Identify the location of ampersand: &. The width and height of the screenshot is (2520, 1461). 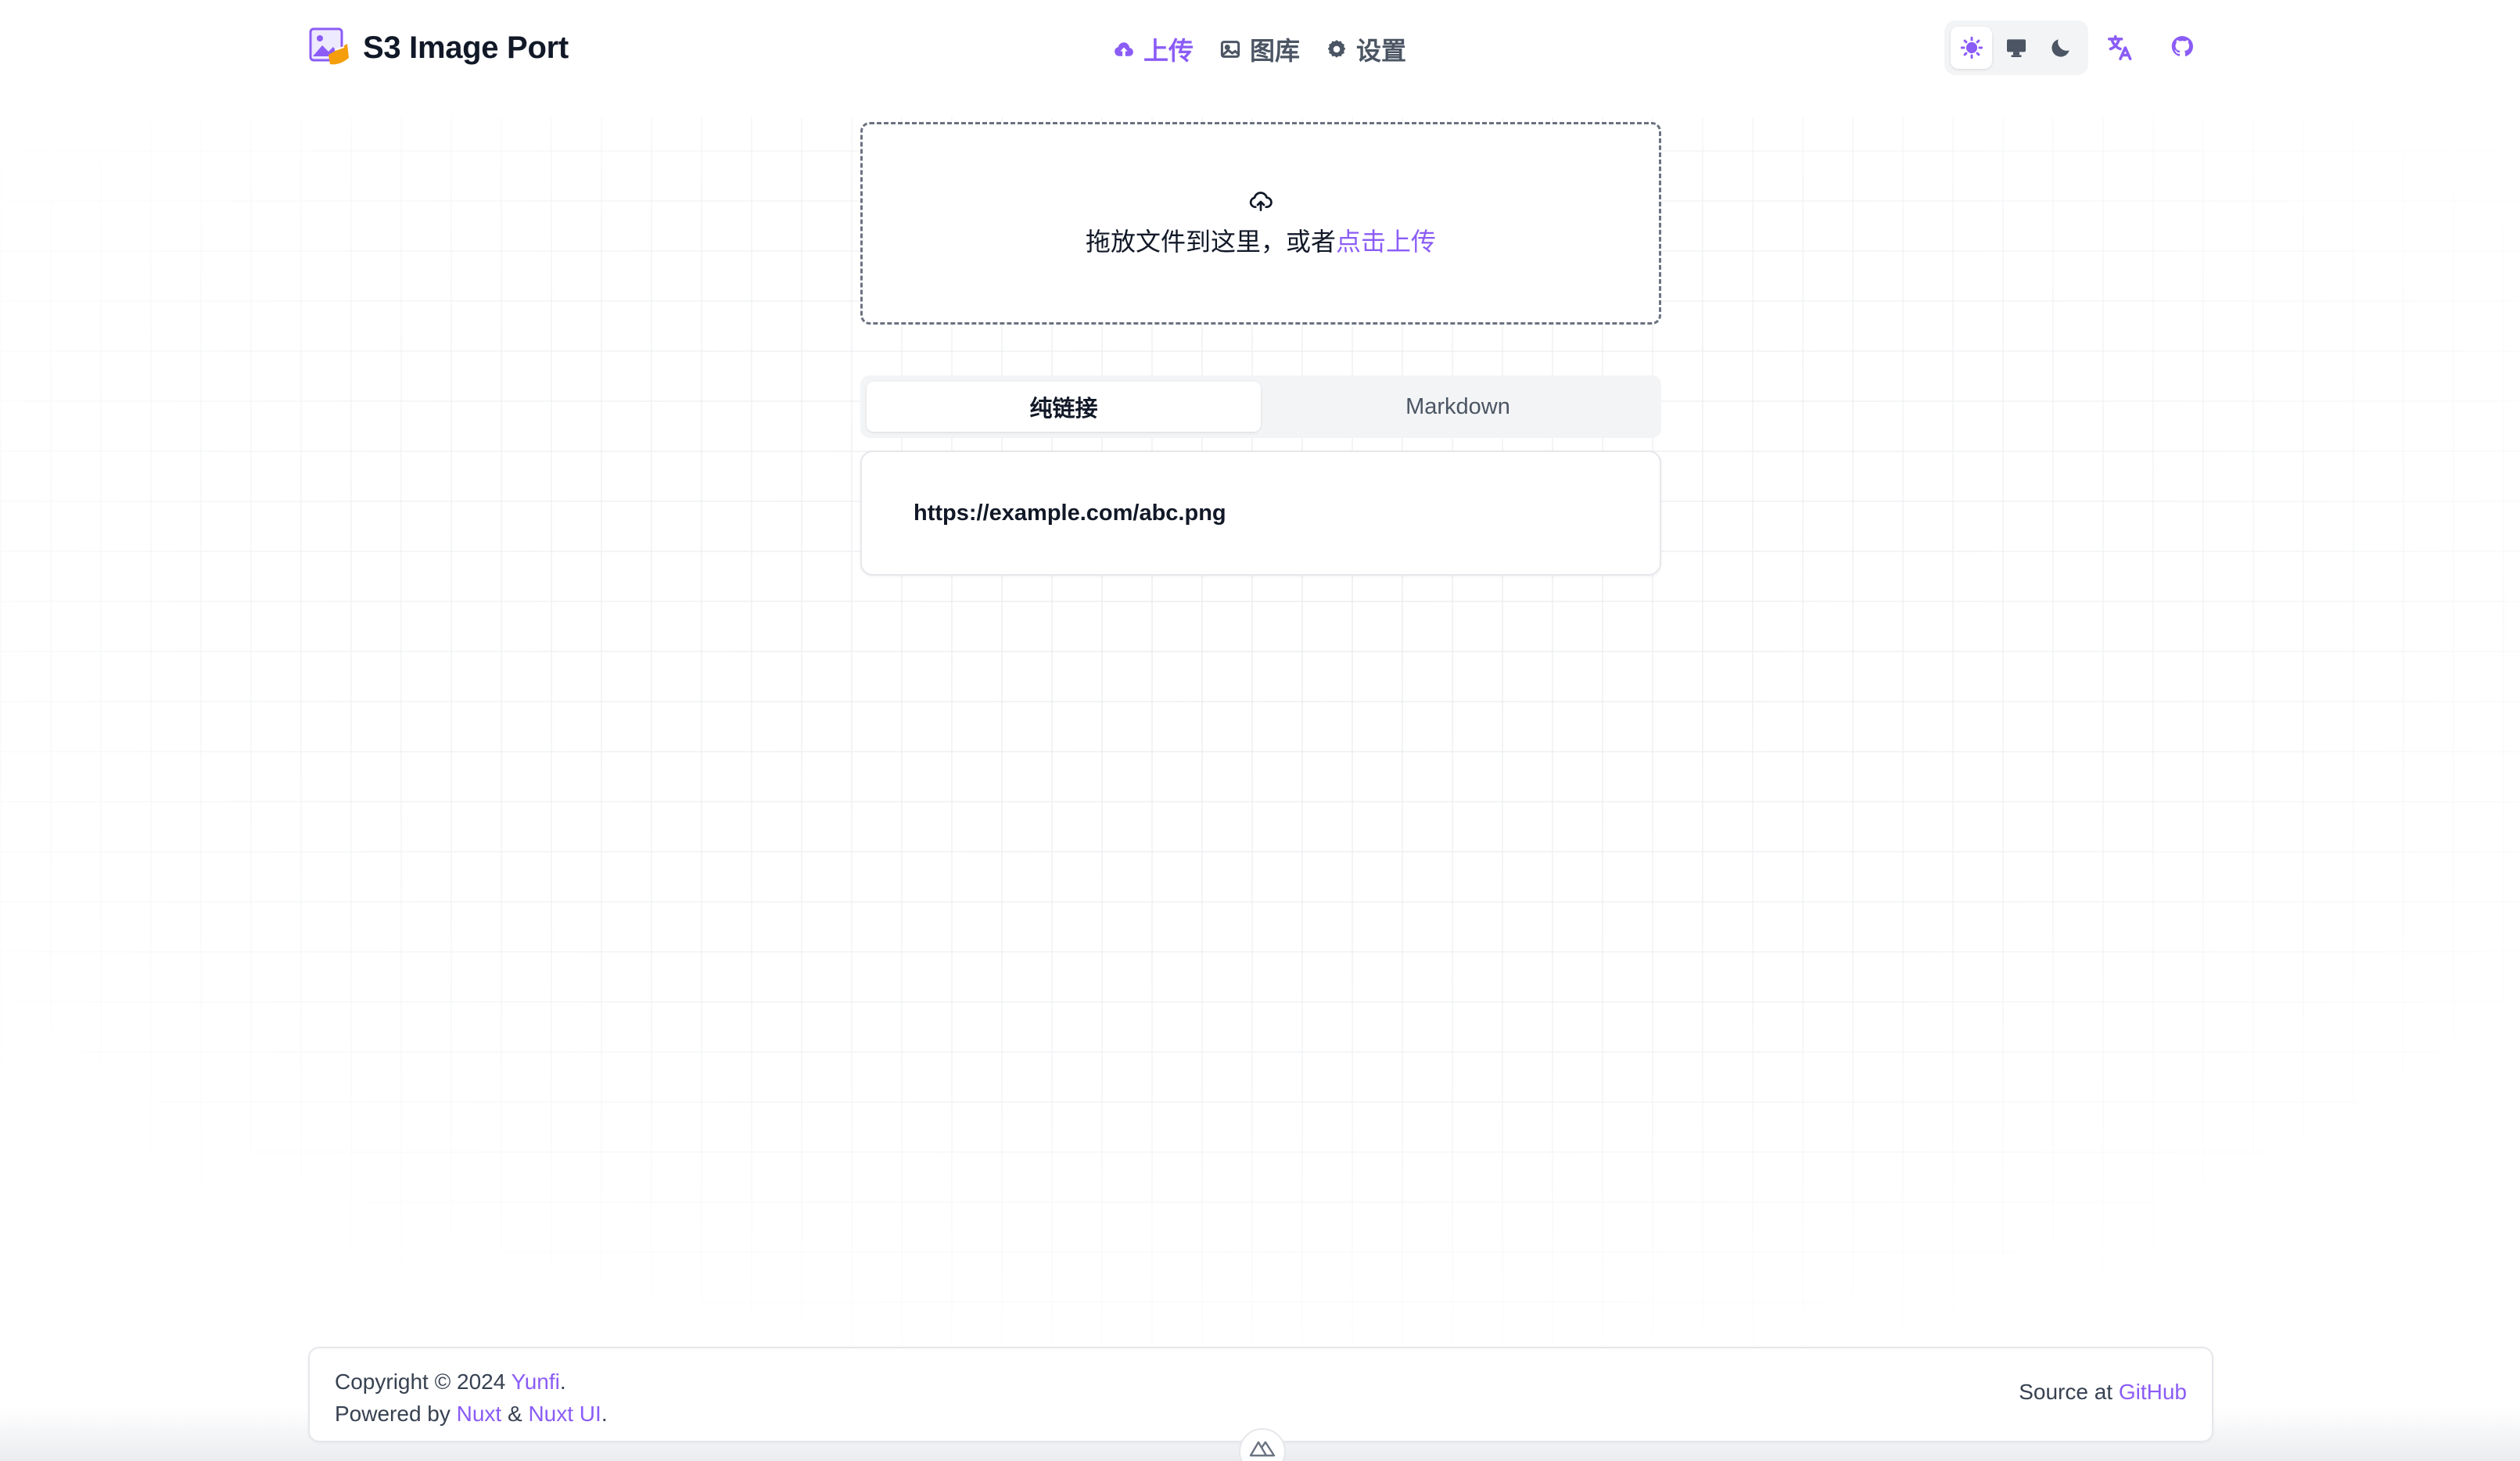
(515, 1414).